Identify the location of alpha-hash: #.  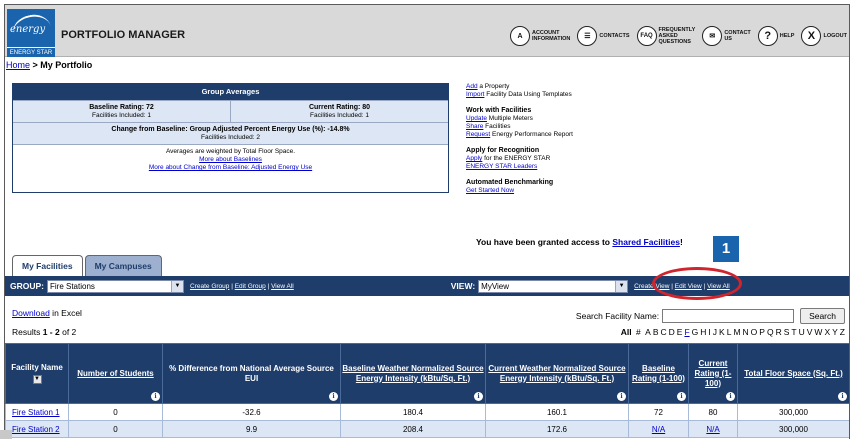
(638, 332).